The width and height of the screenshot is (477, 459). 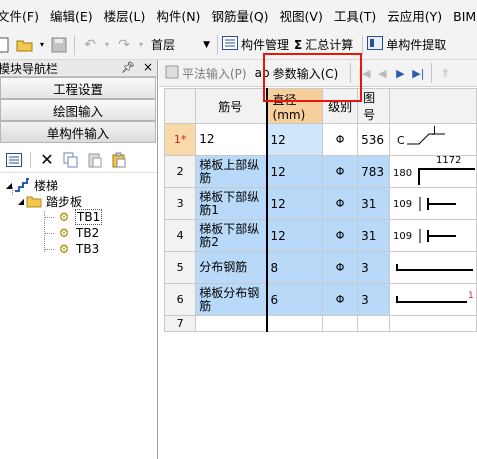 What do you see at coordinates (180, 299) in the screenshot?
I see `row-number: 6` at bounding box center [180, 299].